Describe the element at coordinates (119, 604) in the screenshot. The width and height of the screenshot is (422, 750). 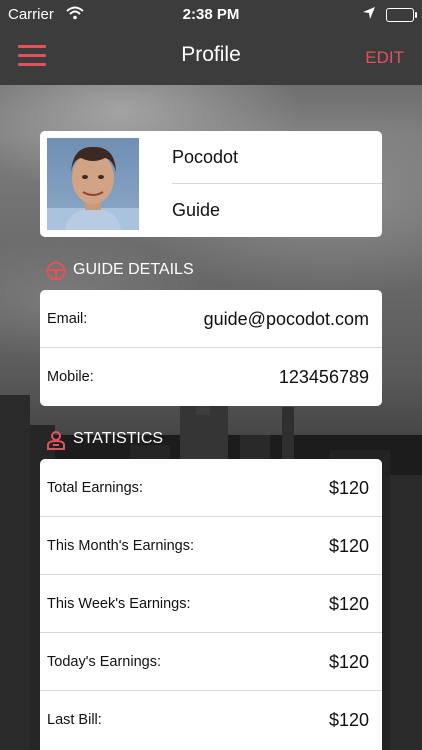
I see `week-earnings-label: This Week's Earnings:` at that location.